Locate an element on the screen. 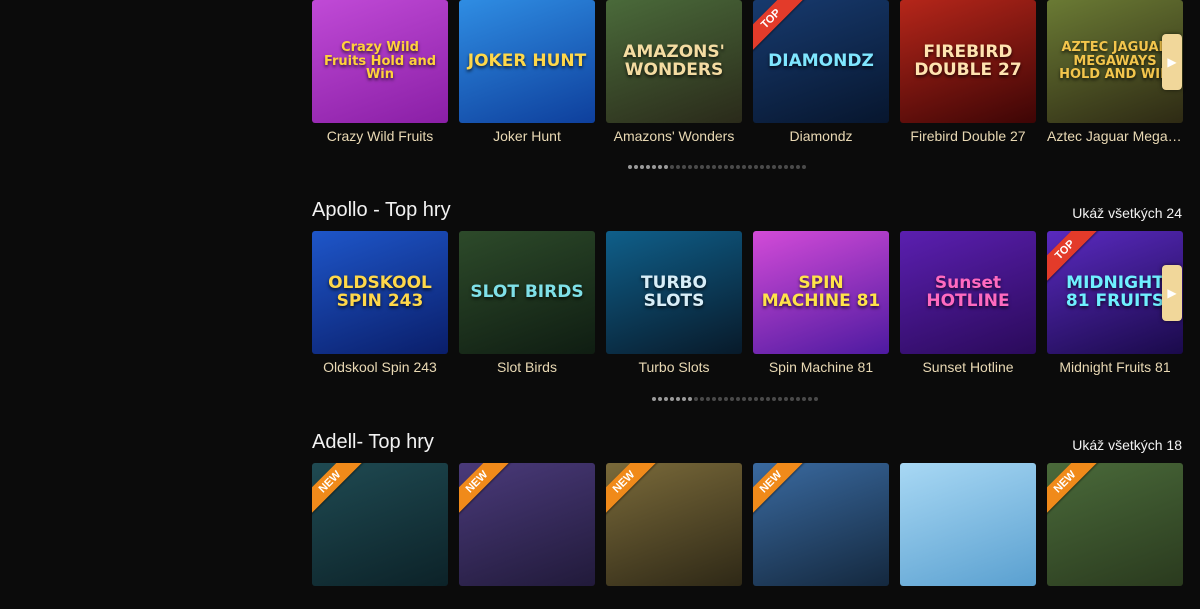 The width and height of the screenshot is (1200, 609). game-title: Diamondz is located at coordinates (821, 136).